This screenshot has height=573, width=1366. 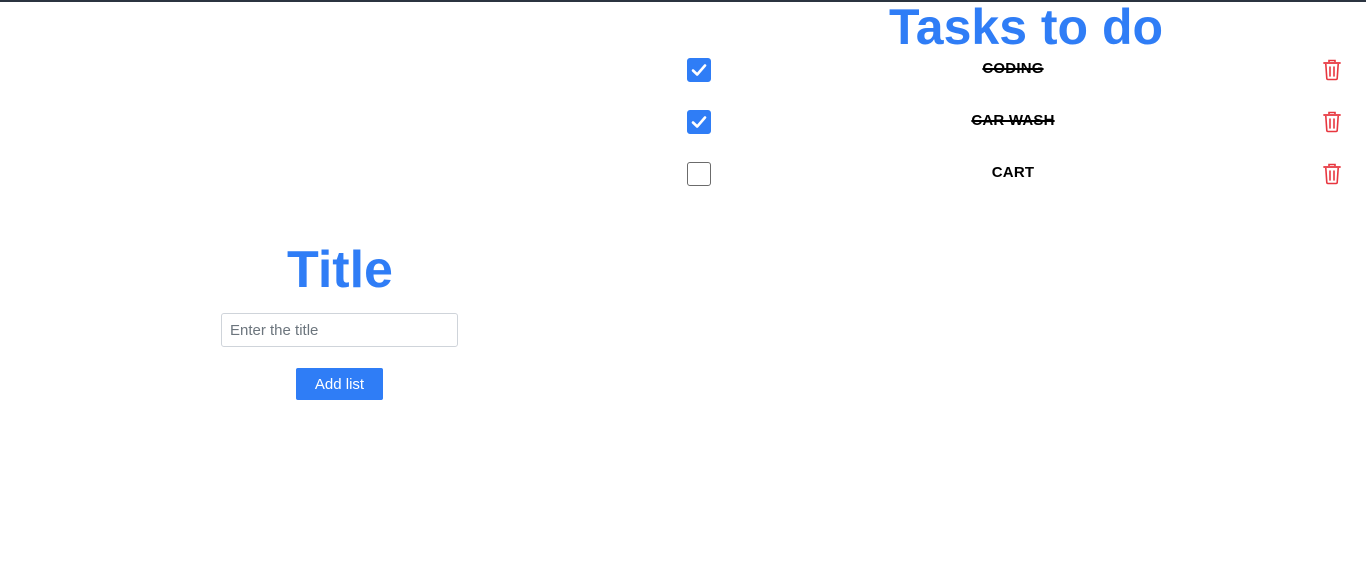 I want to click on task-label: CAR WASH, so click(x=1013, y=120).